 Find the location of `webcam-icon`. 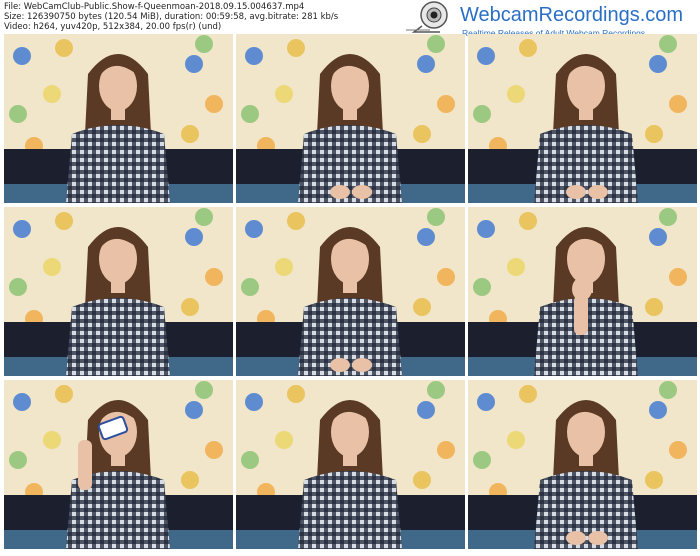

webcam-icon is located at coordinates (427, 17).